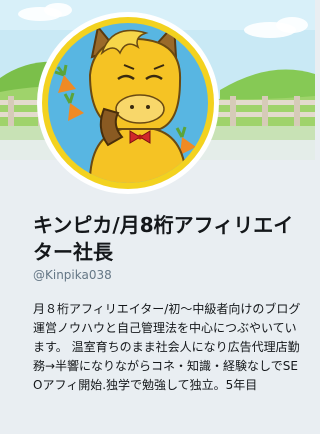  Describe the element at coordinates (163, 238) in the screenshot. I see `display-name: キンピカ/月8桁アフィリエイター社長` at that location.